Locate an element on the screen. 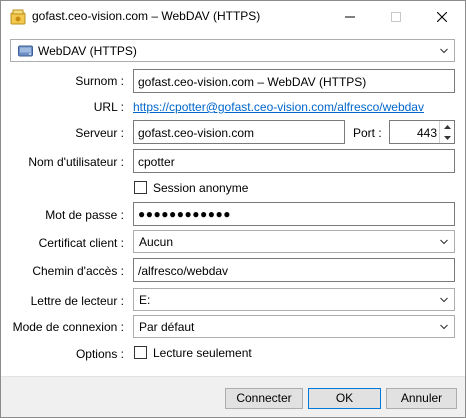  window-title: gofast.ceo-vision.com – WebDAV (HTTPS) is located at coordinates (146, 16).